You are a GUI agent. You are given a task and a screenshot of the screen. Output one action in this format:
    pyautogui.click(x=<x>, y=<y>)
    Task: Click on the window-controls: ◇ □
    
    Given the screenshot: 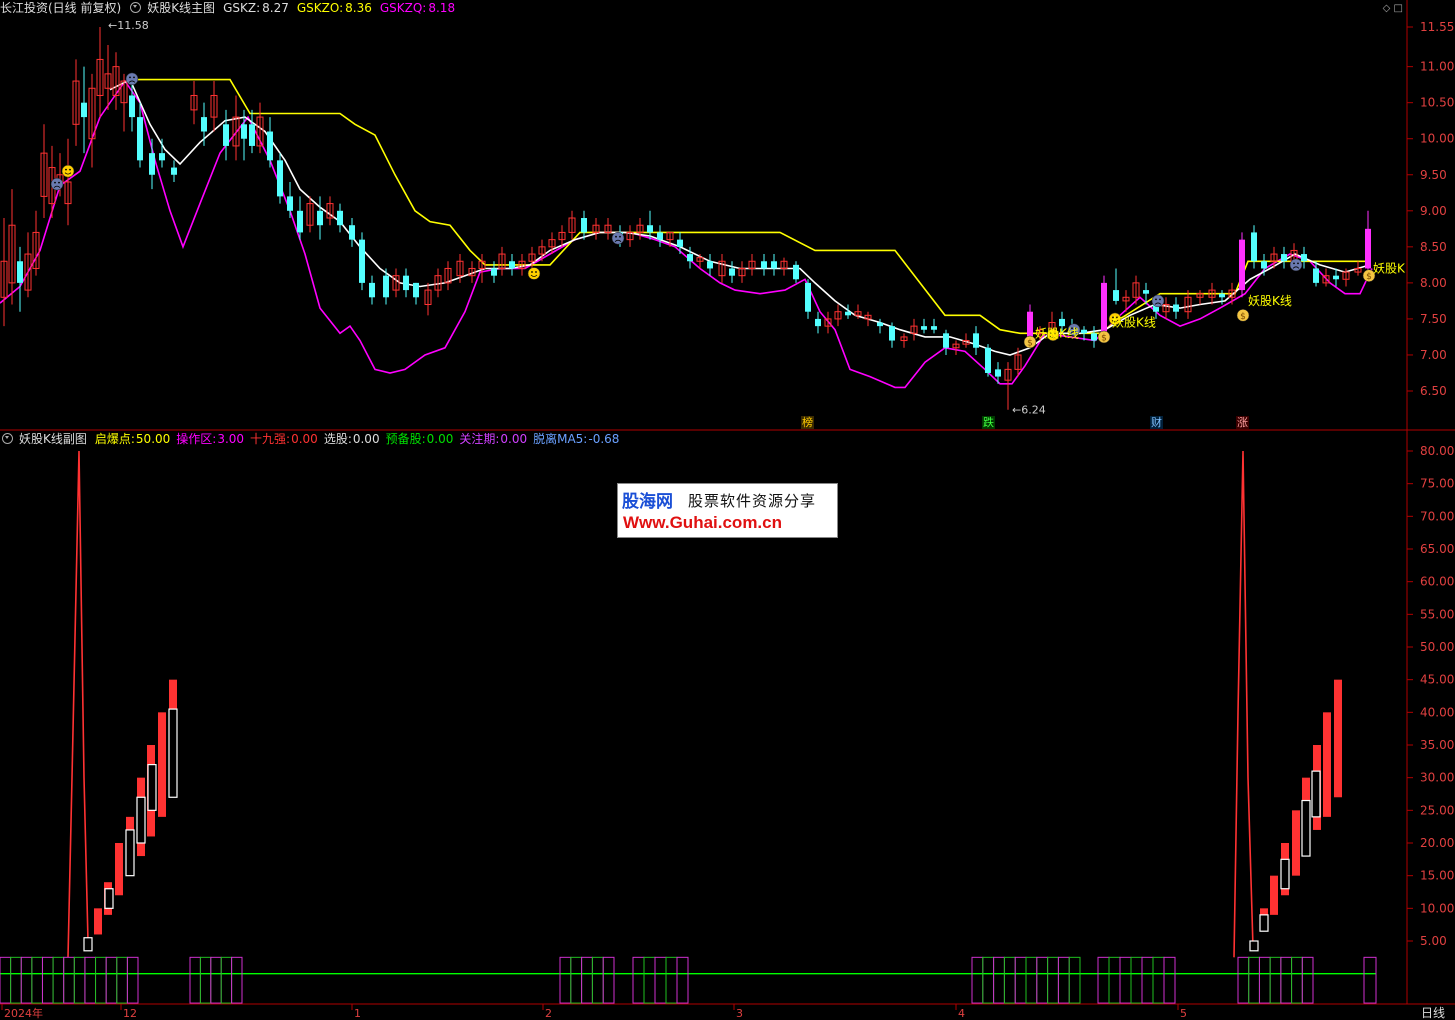 What is the action you would take?
    pyautogui.click(x=1393, y=8)
    